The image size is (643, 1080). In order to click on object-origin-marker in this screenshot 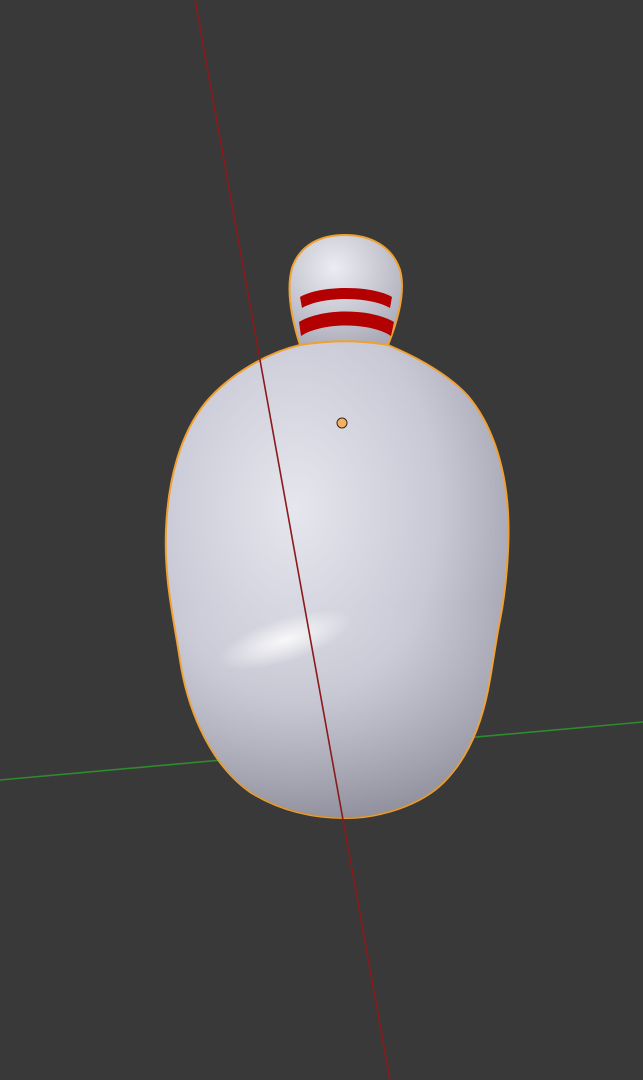, I will do `click(342, 423)`.